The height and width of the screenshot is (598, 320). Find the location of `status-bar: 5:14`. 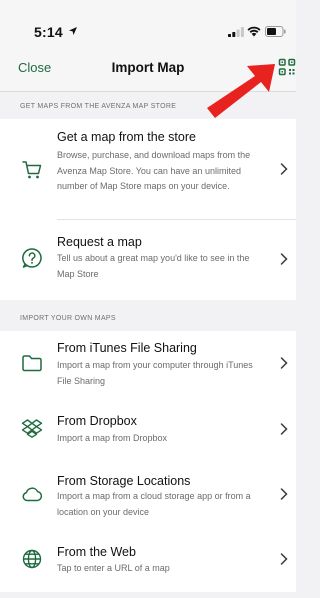

status-bar: 5:14 is located at coordinates (148, 27).